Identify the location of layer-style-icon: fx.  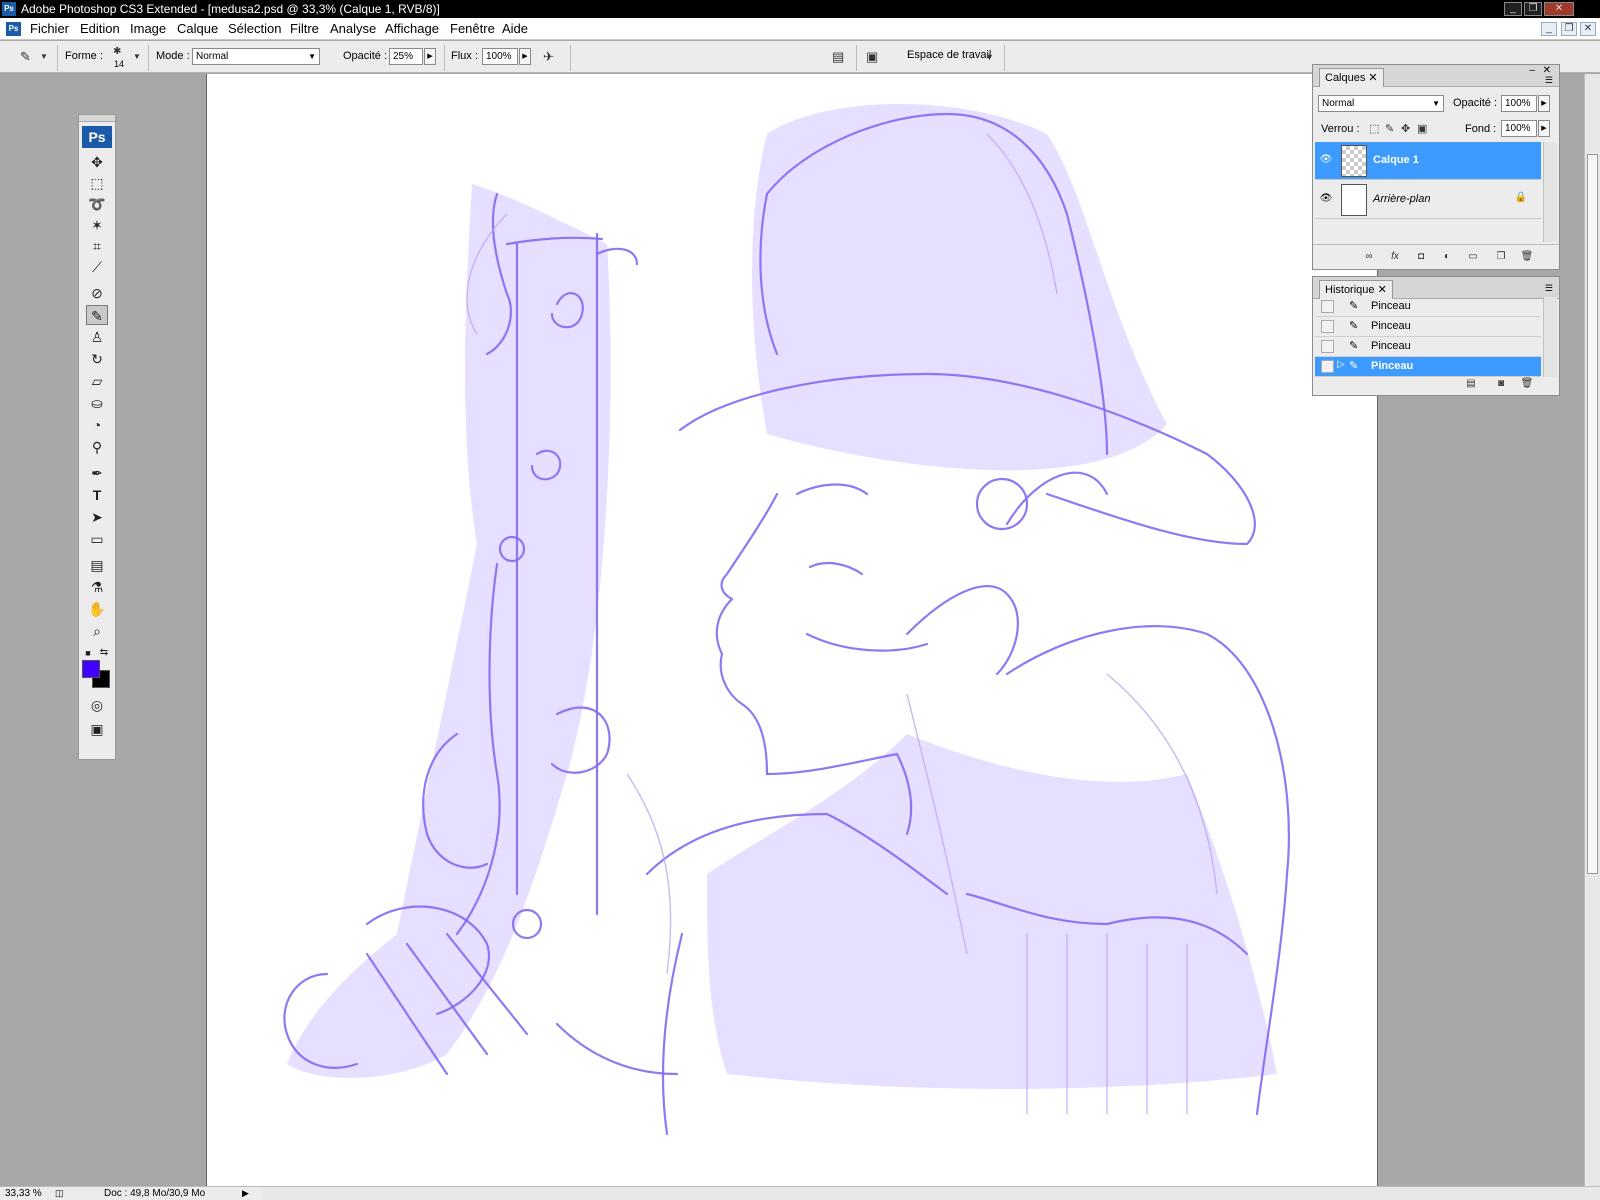
(1395, 257).